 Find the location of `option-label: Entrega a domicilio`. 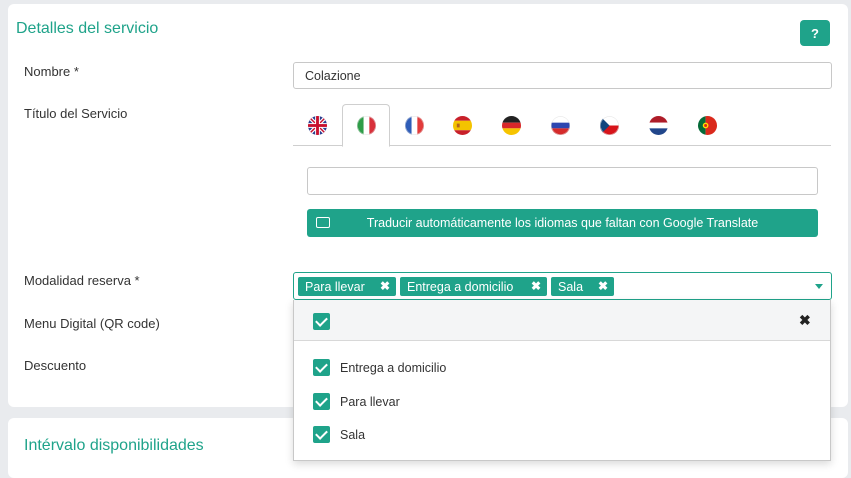

option-label: Entrega a domicilio is located at coordinates (393, 368).